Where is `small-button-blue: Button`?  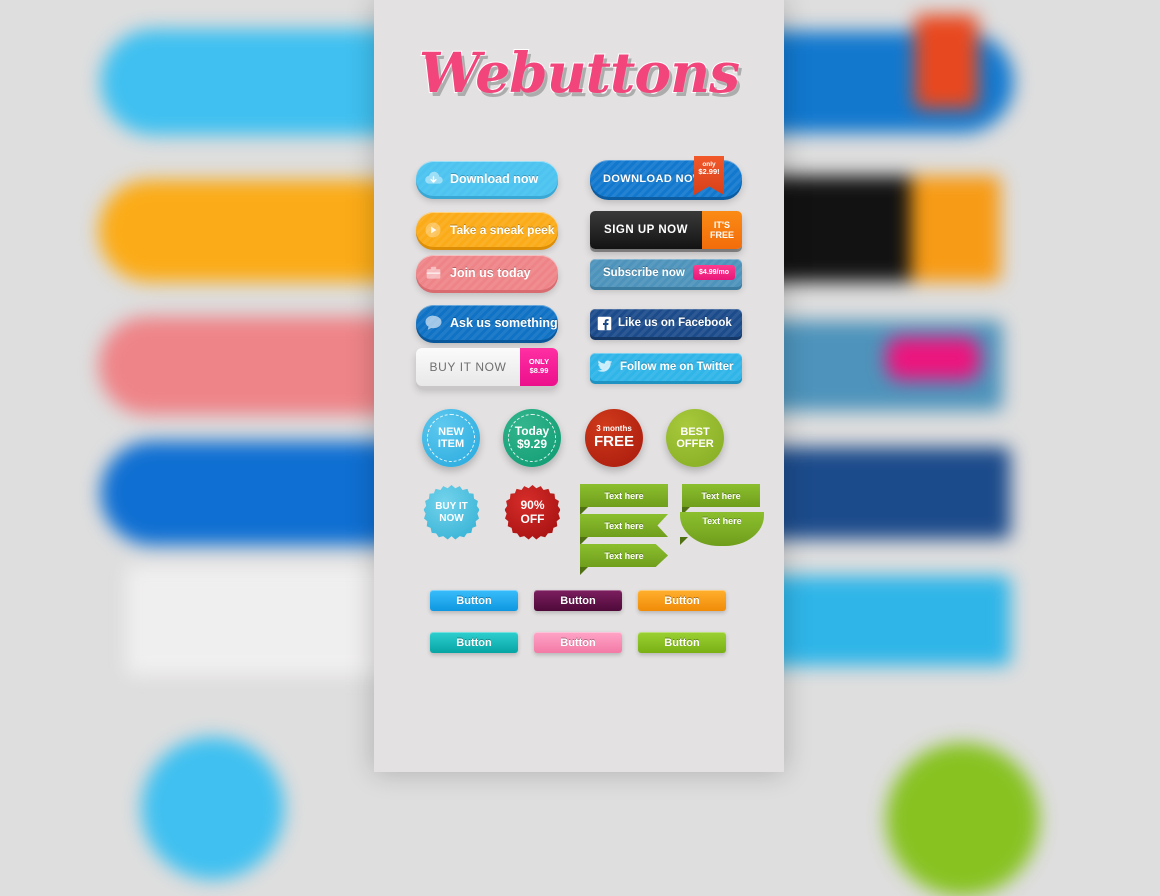 small-button-blue: Button is located at coordinates (474, 600).